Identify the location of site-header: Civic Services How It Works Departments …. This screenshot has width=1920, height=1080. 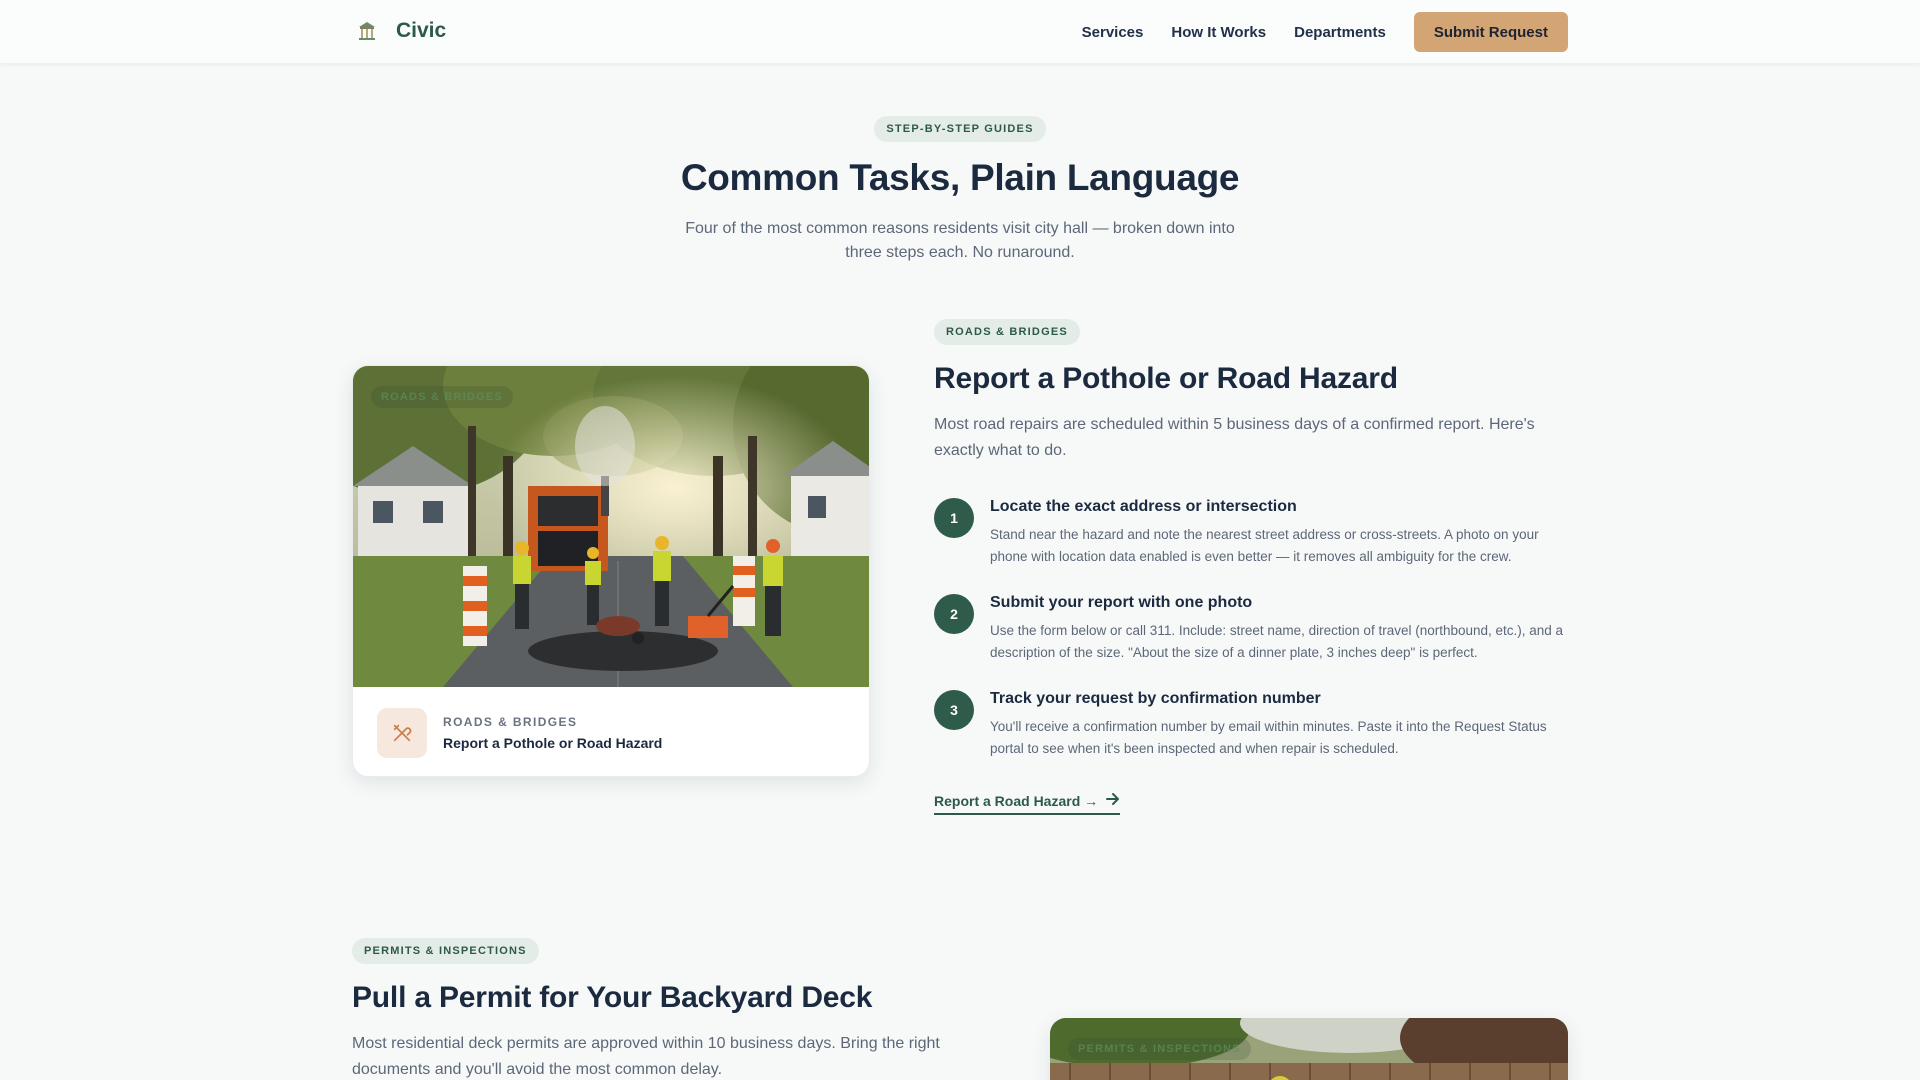
(960, 32).